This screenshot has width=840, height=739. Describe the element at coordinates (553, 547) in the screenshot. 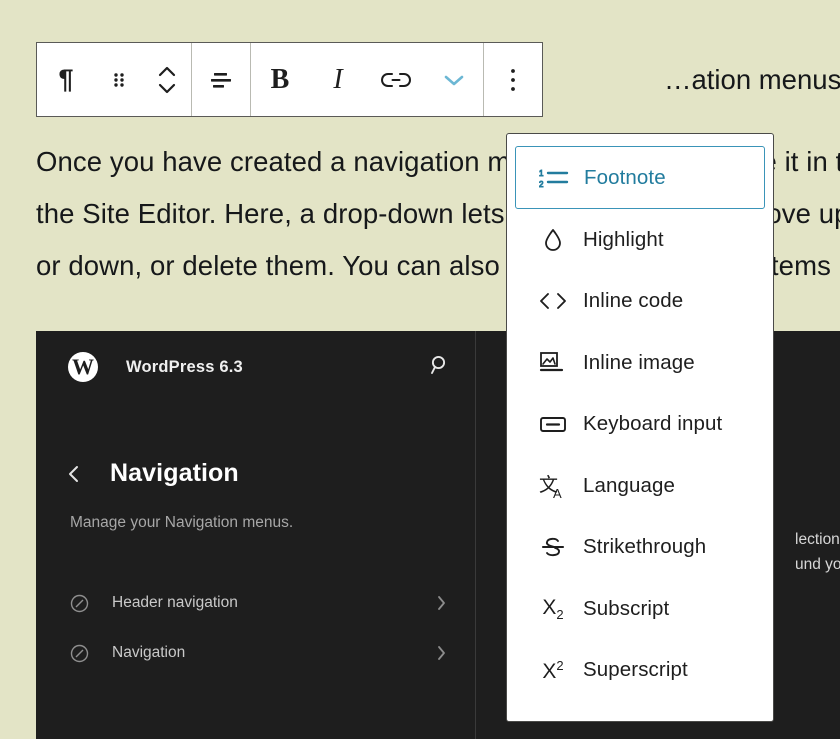

I see `strikethrough-icon` at that location.